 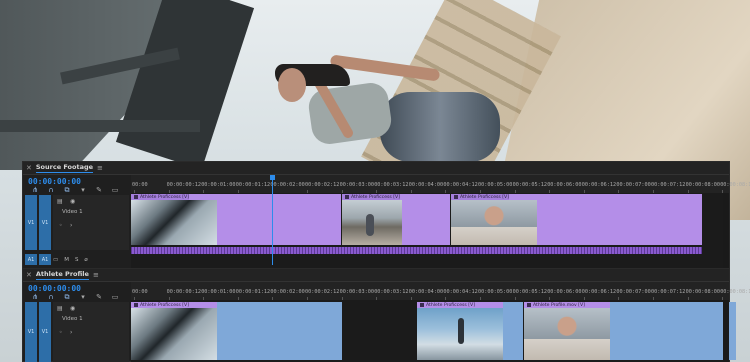 I want to click on ruler-tick-label: 00:00:05:12, so click(x=529, y=292).